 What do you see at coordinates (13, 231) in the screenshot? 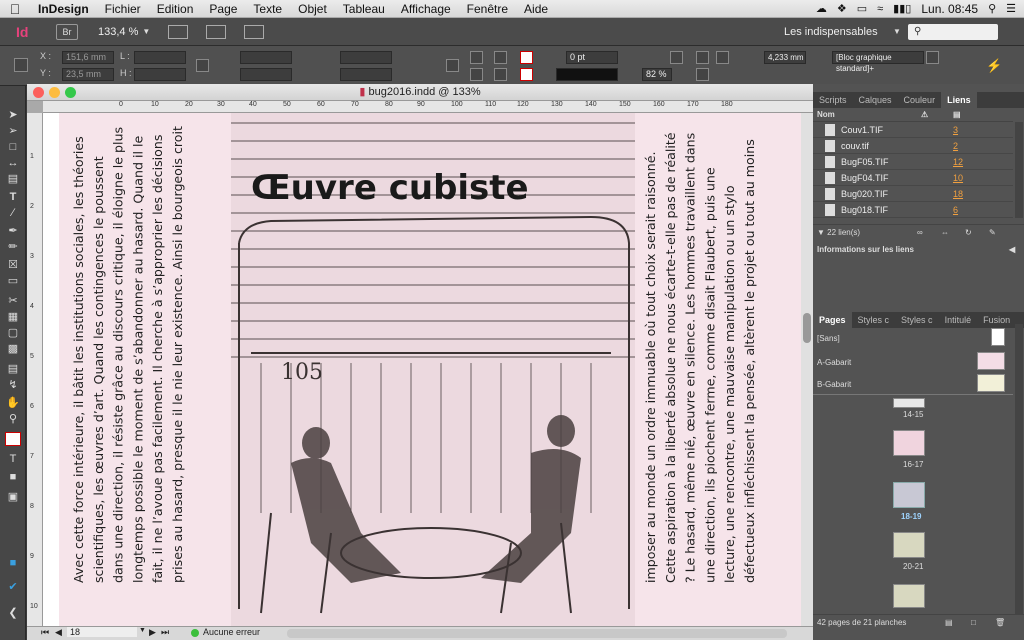
I see `pen-tool-icon: ✒` at bounding box center [13, 231].